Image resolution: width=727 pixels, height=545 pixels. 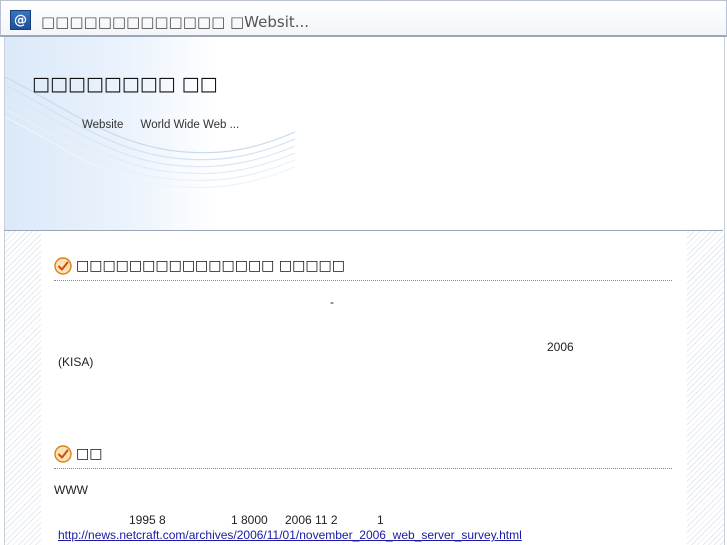 I want to click on section-heading-2: □□, so click(x=78, y=456).